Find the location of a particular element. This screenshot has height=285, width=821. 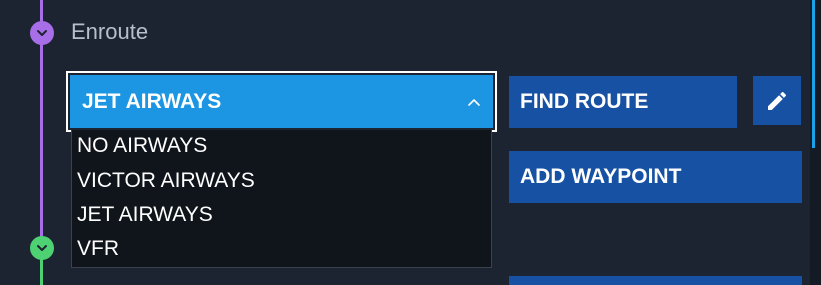

chevron-up-icon is located at coordinates (474, 102).